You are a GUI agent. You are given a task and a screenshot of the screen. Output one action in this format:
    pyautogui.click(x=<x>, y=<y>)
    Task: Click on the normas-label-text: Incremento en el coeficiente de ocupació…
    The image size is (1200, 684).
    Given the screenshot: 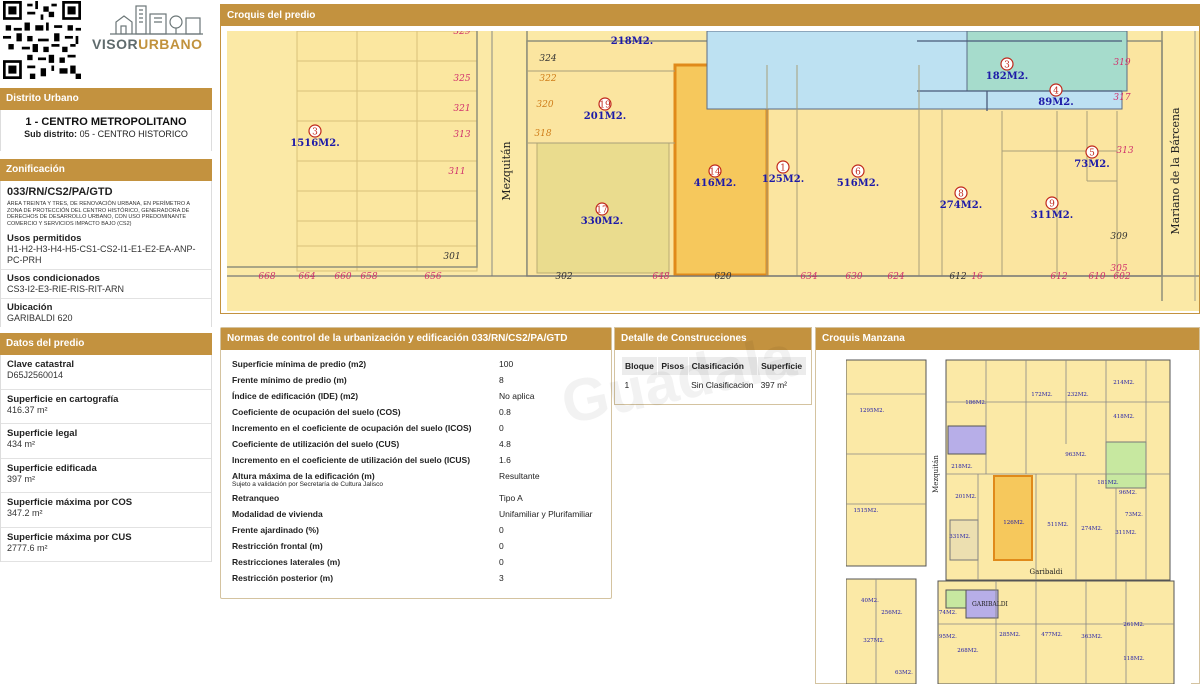 What is the action you would take?
    pyautogui.click(x=352, y=427)
    